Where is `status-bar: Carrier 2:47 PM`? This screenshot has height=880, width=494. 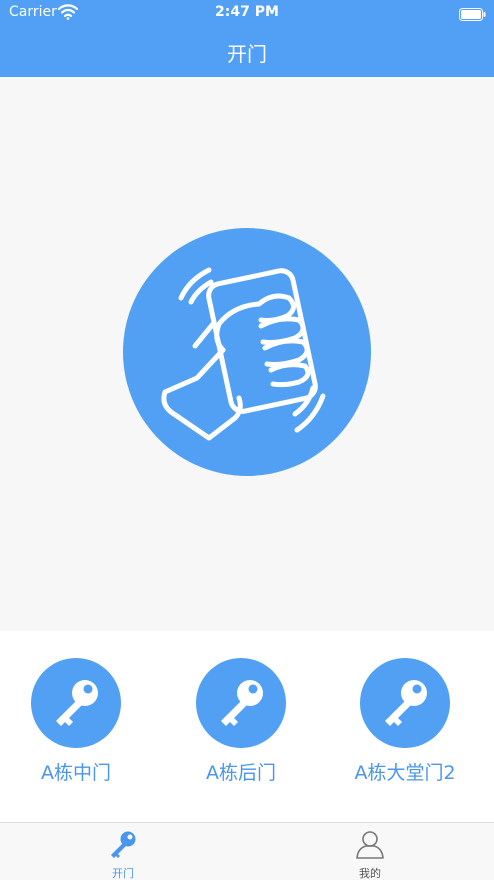
status-bar: Carrier 2:47 PM is located at coordinates (247, 13).